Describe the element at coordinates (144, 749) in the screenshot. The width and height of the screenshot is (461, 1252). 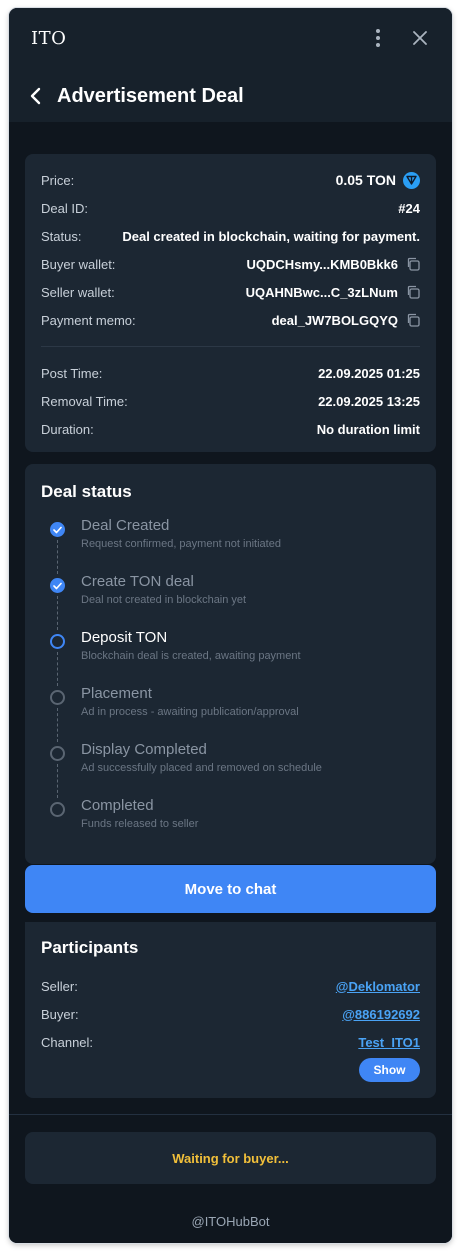
I see `step-title: Display Completed` at that location.